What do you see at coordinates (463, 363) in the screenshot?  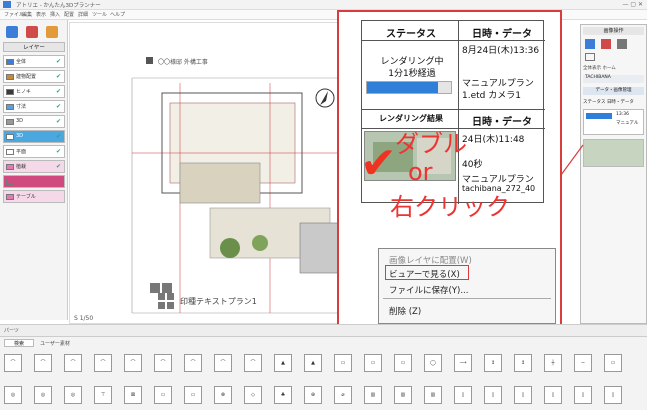 I see `palette-part-icon: ⟶` at bounding box center [463, 363].